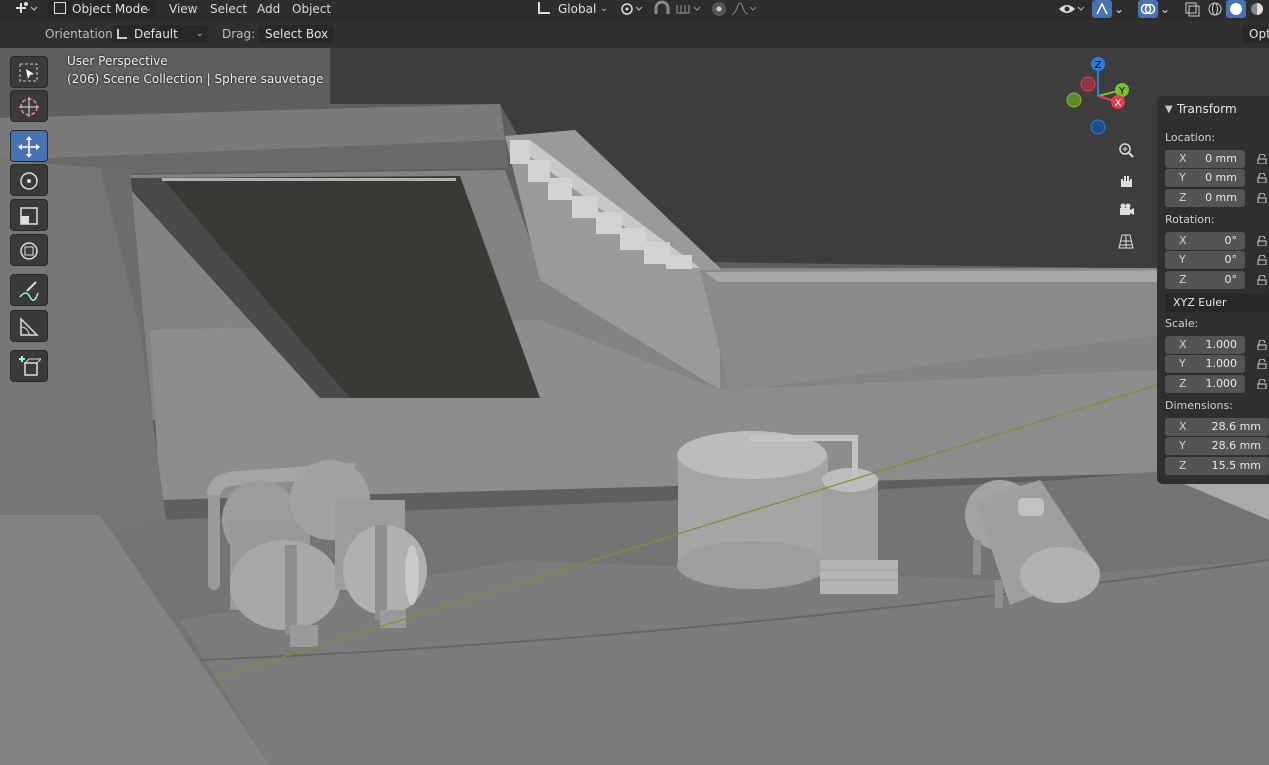 The image size is (1269, 765). I want to click on drag-dropdown: Select Box, so click(296, 34).